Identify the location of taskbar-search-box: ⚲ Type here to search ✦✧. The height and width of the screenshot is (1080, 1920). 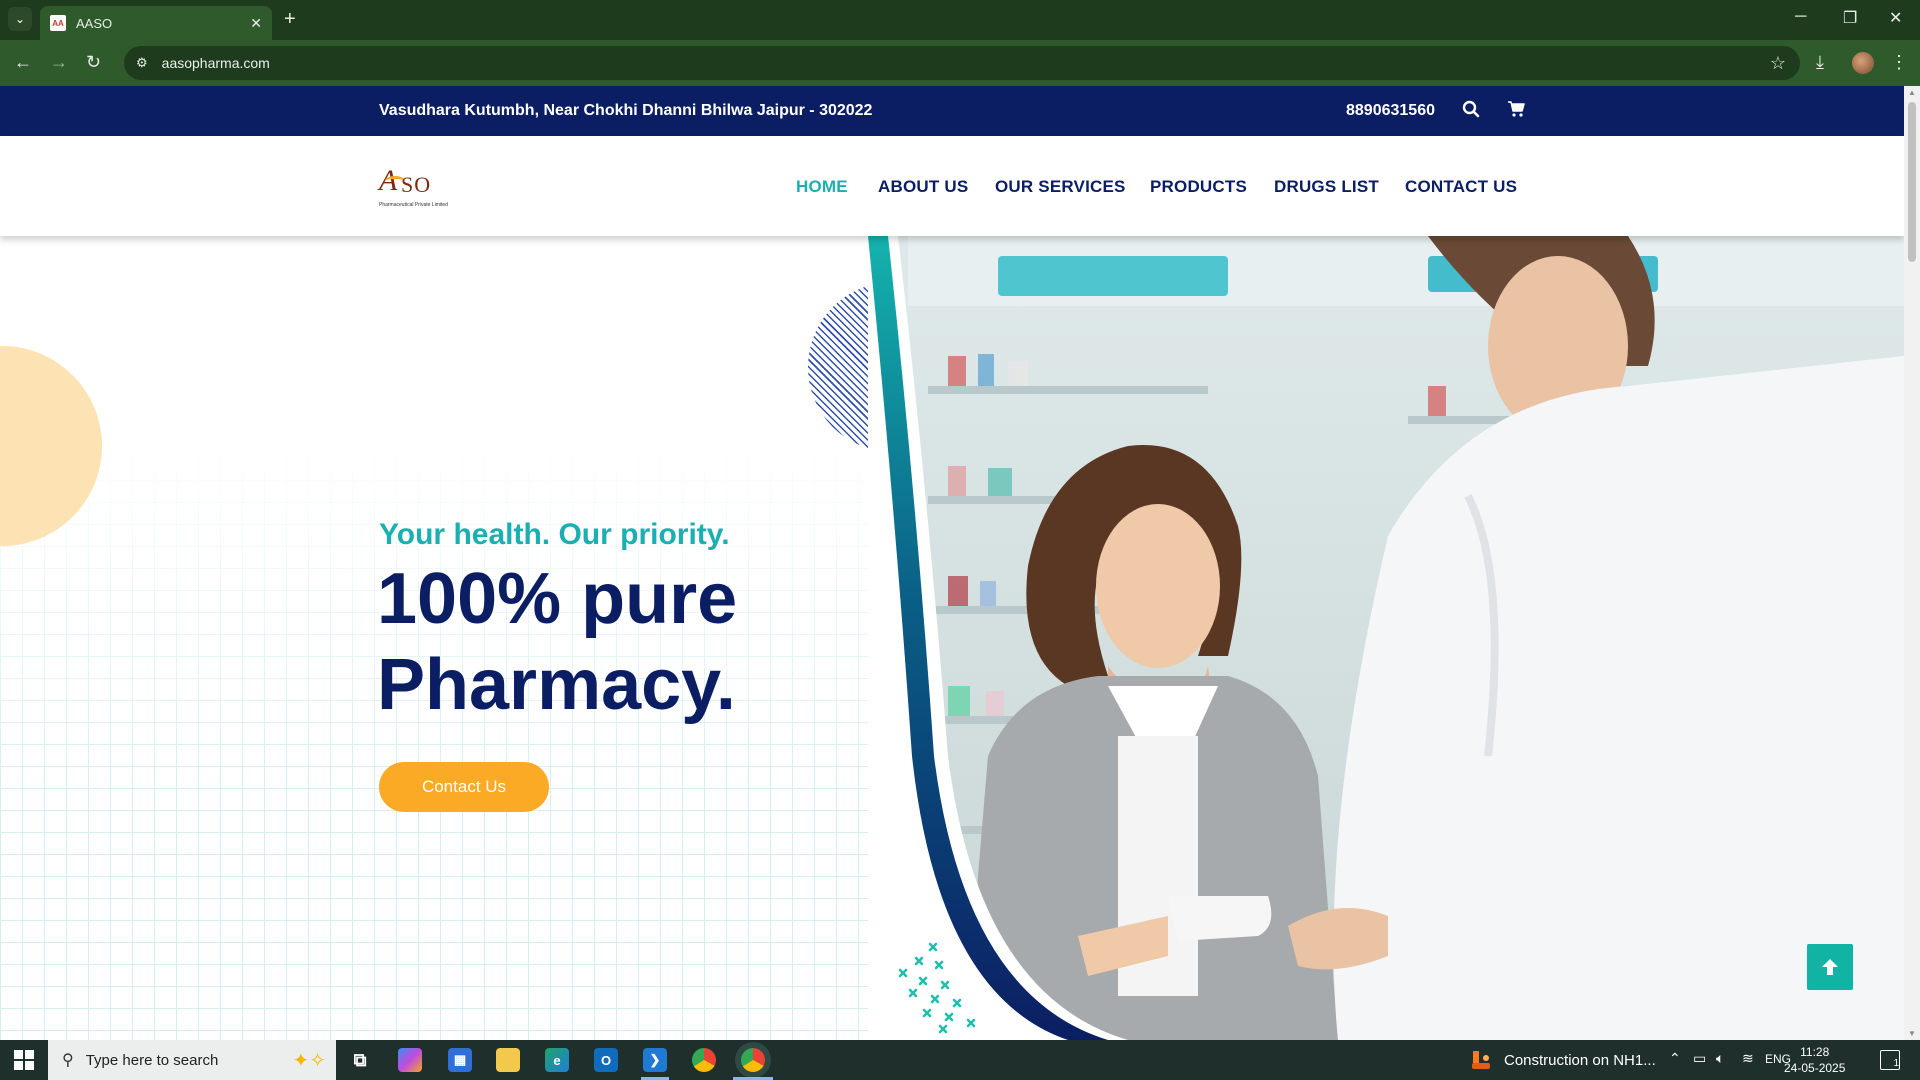
(192, 1060).